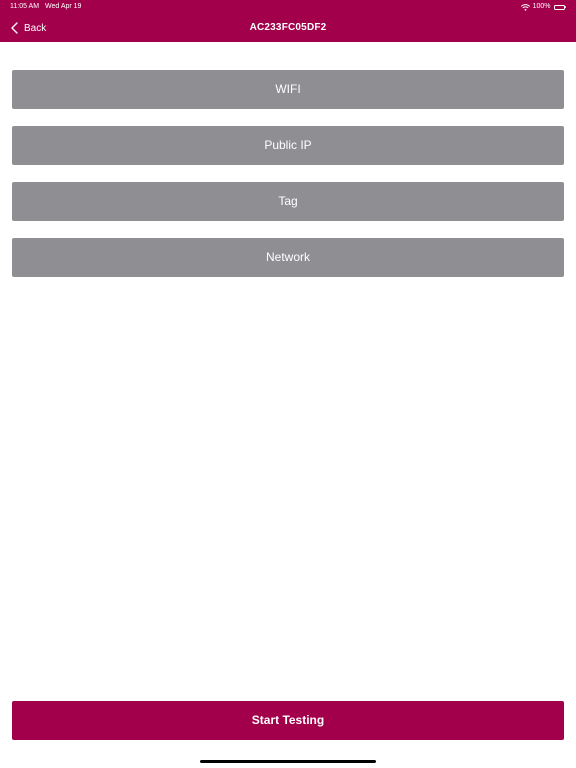 Image resolution: width=576 pixels, height=768 pixels. Describe the element at coordinates (288, 7) in the screenshot. I see `status-bar: 11:05 AM Wed Apr 19 100%` at that location.